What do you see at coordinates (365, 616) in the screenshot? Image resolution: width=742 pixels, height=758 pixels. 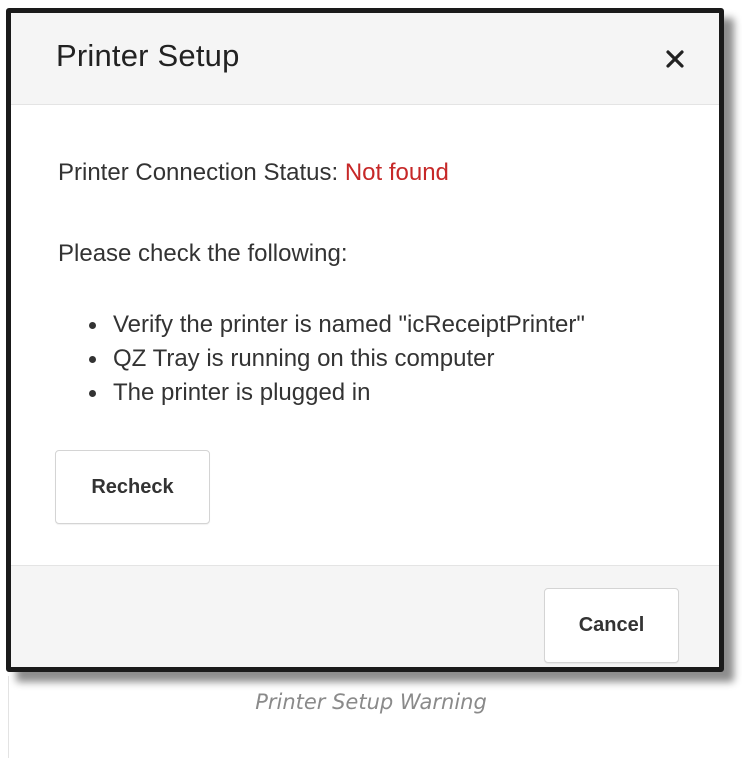 I see `dialog-footer: Cancel` at bounding box center [365, 616].